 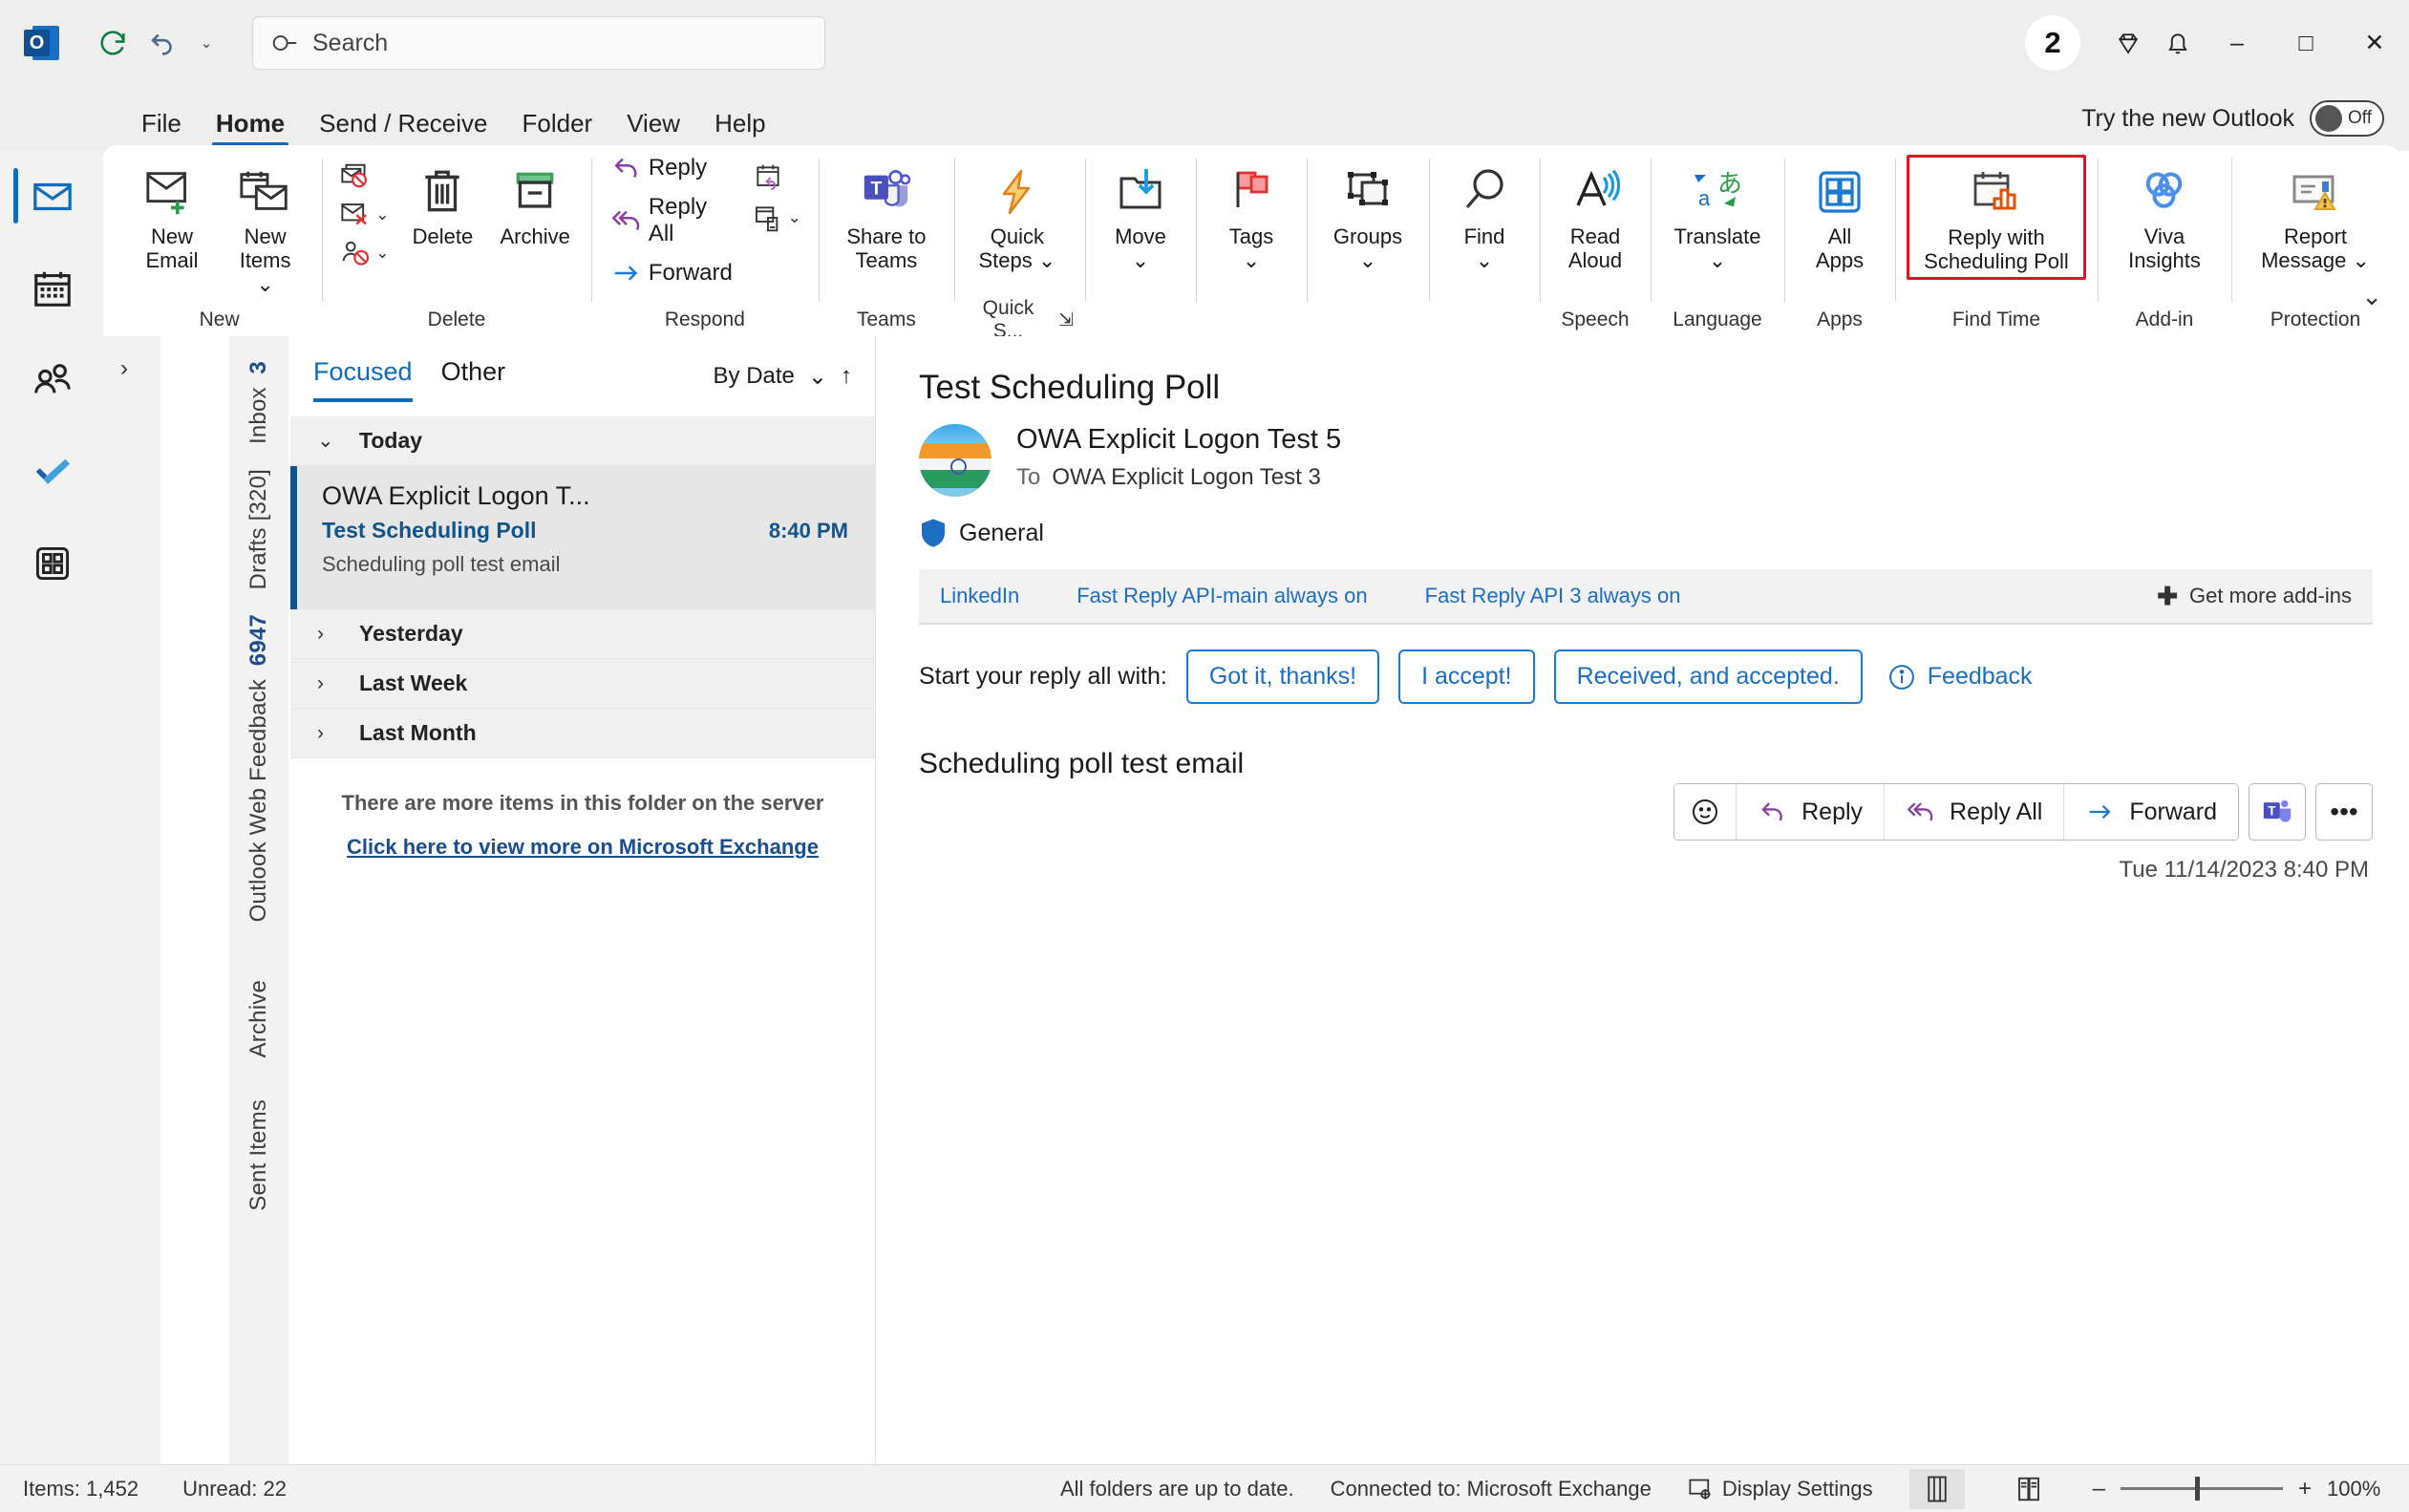 What do you see at coordinates (350, 43) in the screenshot?
I see `search-input: Search` at bounding box center [350, 43].